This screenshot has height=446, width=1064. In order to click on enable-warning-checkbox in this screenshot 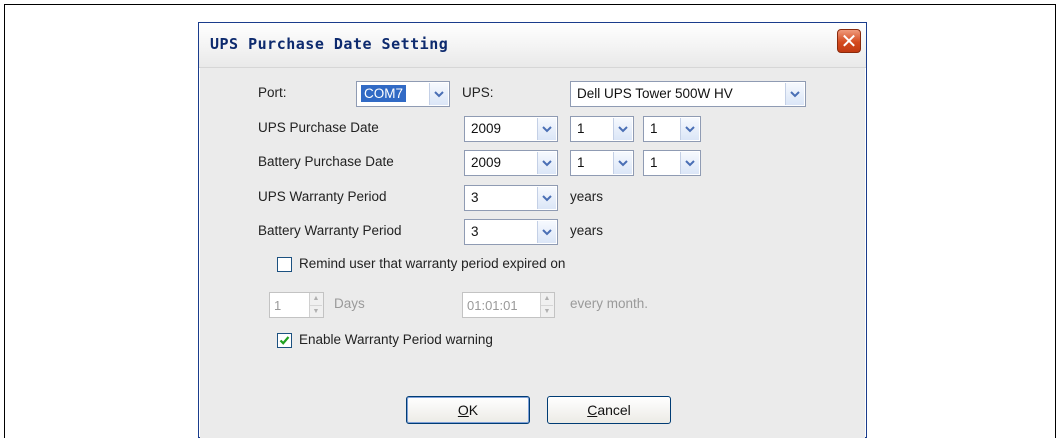, I will do `click(284, 340)`.